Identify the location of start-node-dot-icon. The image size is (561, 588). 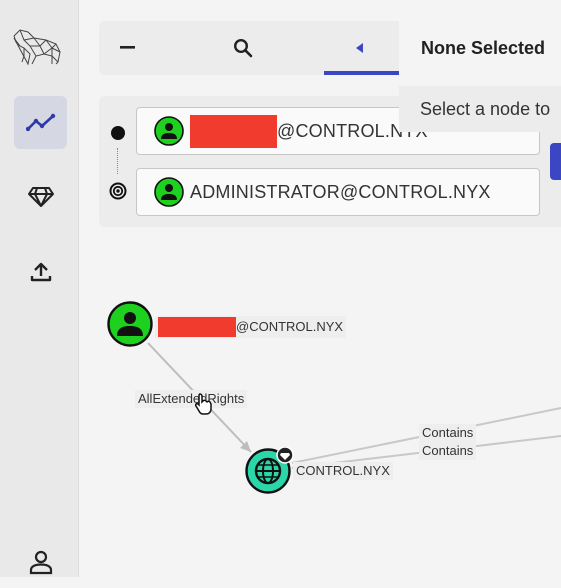
(118, 133).